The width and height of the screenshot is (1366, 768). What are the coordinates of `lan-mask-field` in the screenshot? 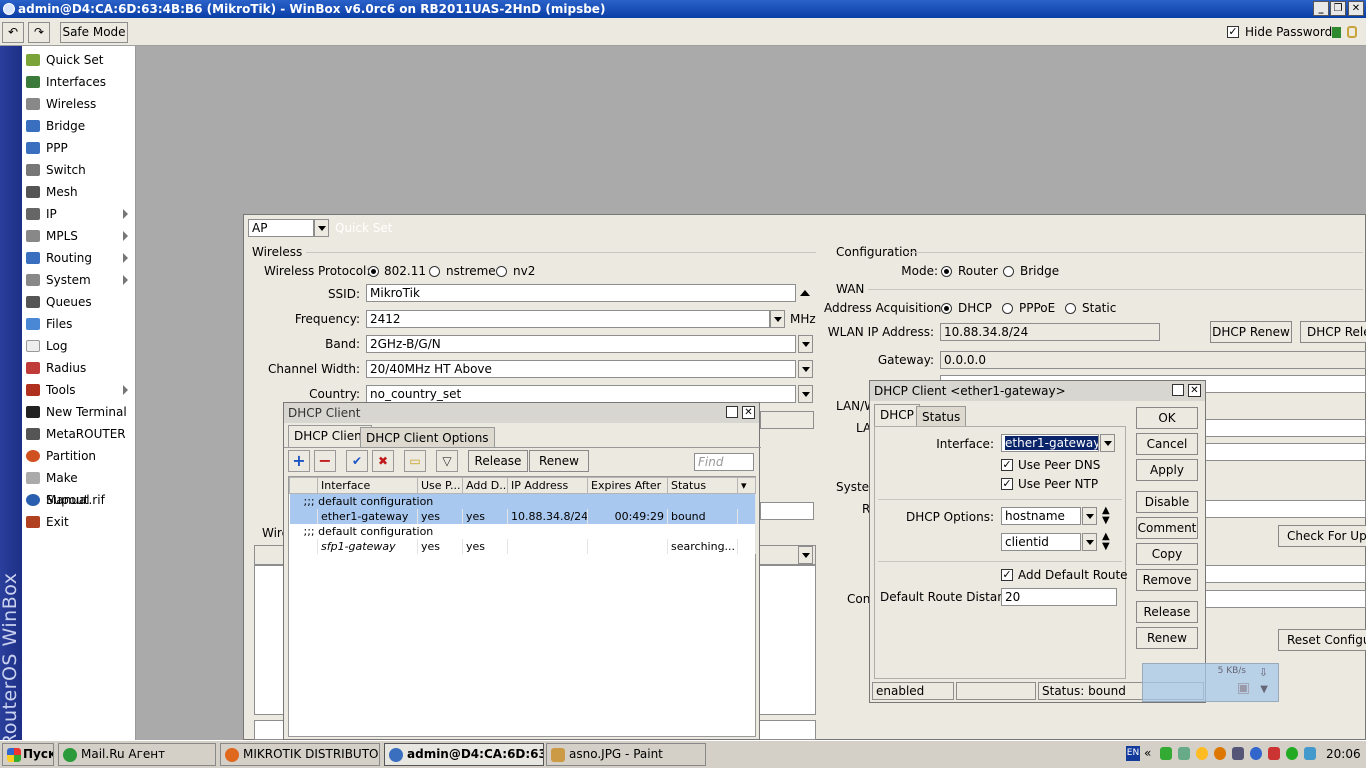 It's located at (1285, 452).